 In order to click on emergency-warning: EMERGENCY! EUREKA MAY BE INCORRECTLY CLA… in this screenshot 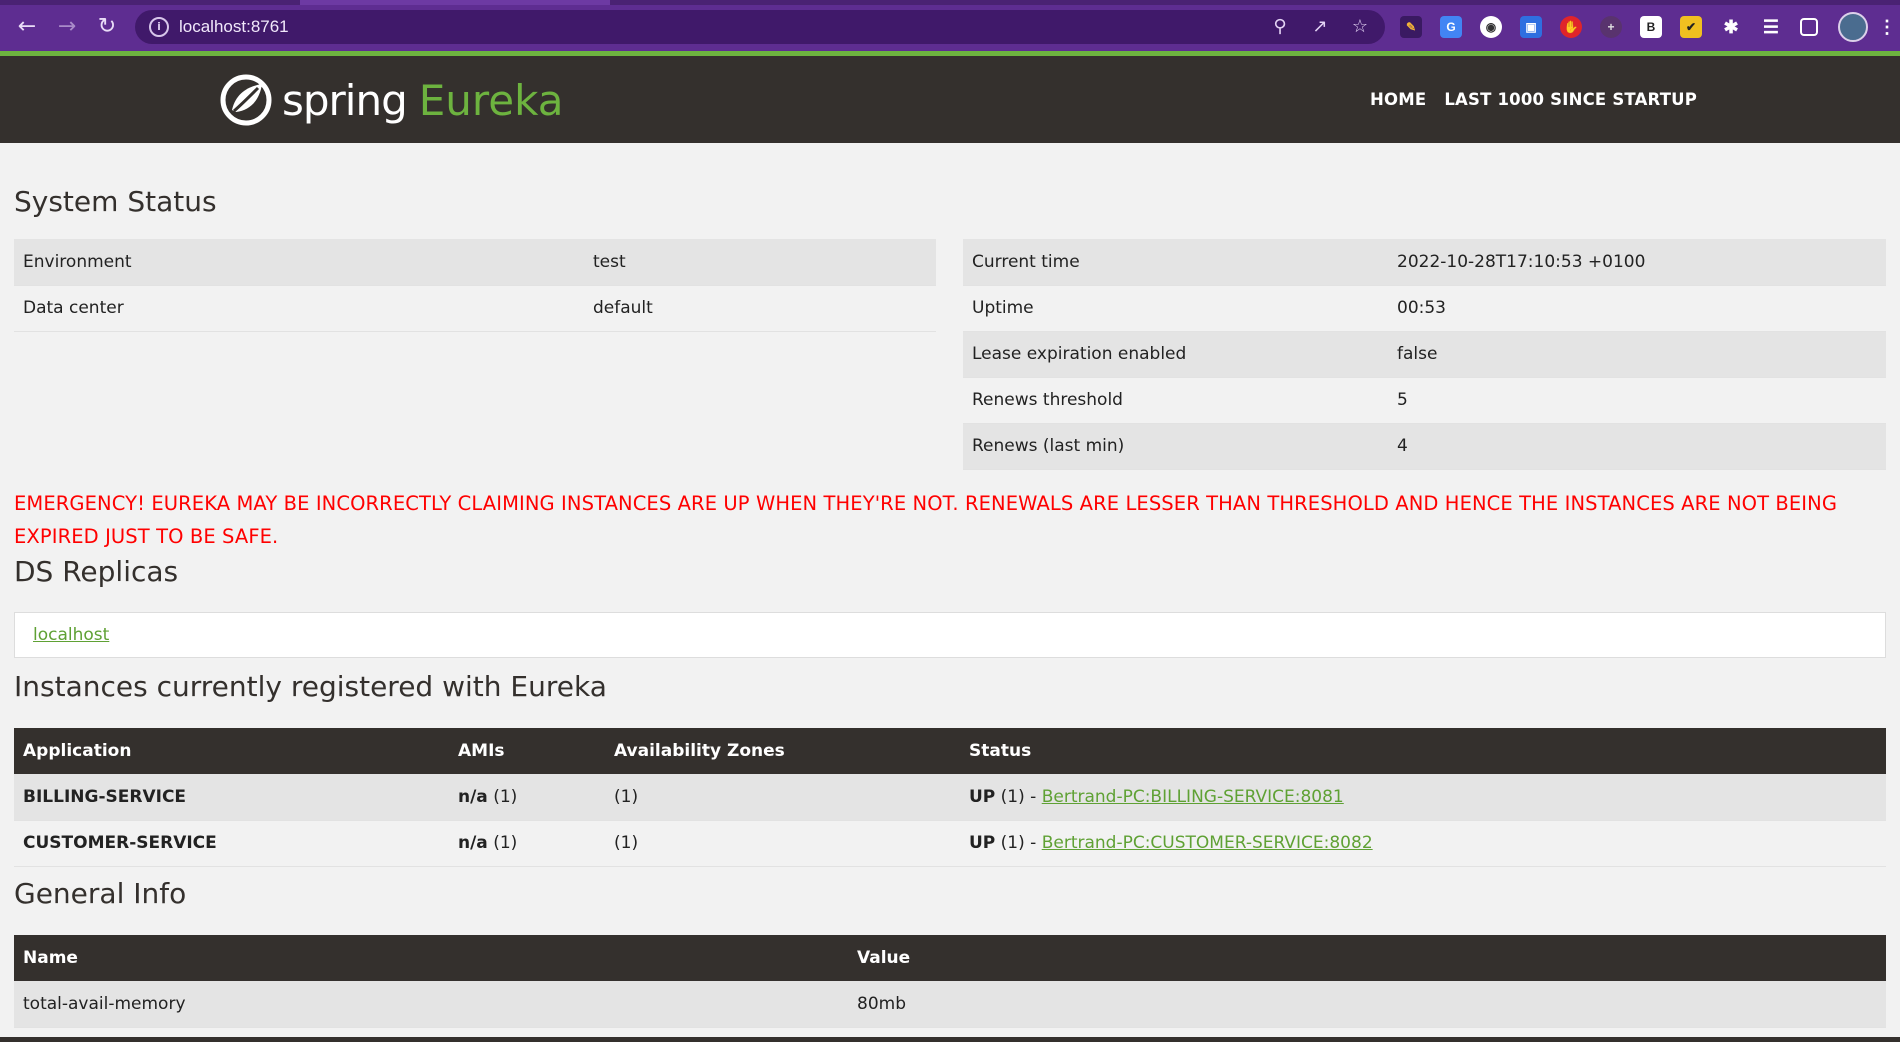, I will do `click(926, 520)`.